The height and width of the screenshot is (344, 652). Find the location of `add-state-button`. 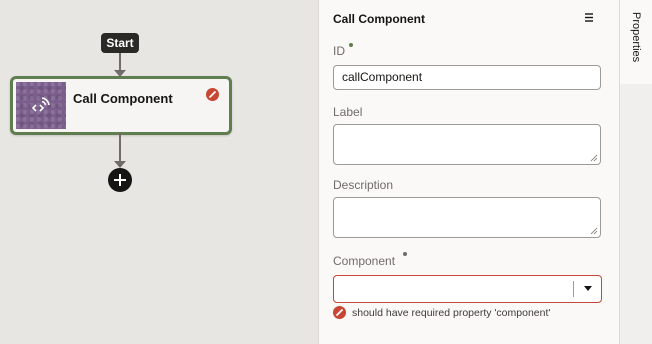

add-state-button is located at coordinates (120, 180).